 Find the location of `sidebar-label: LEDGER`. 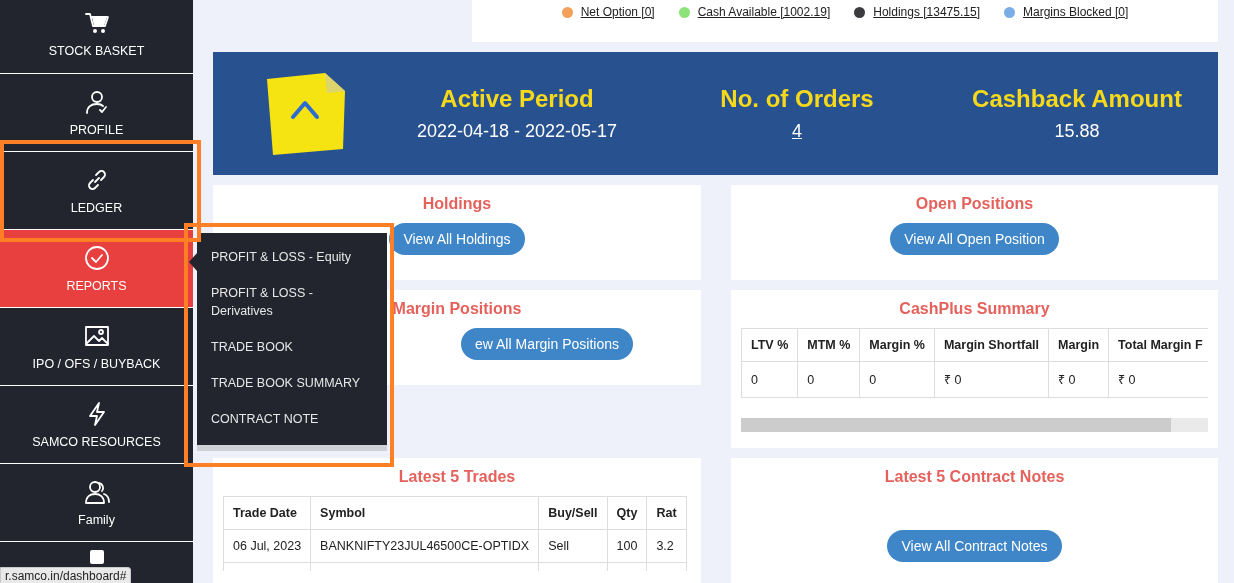

sidebar-label: LEDGER is located at coordinates (96, 207).